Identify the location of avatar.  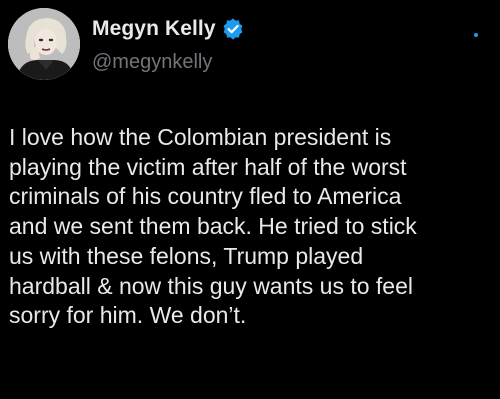
(44, 44).